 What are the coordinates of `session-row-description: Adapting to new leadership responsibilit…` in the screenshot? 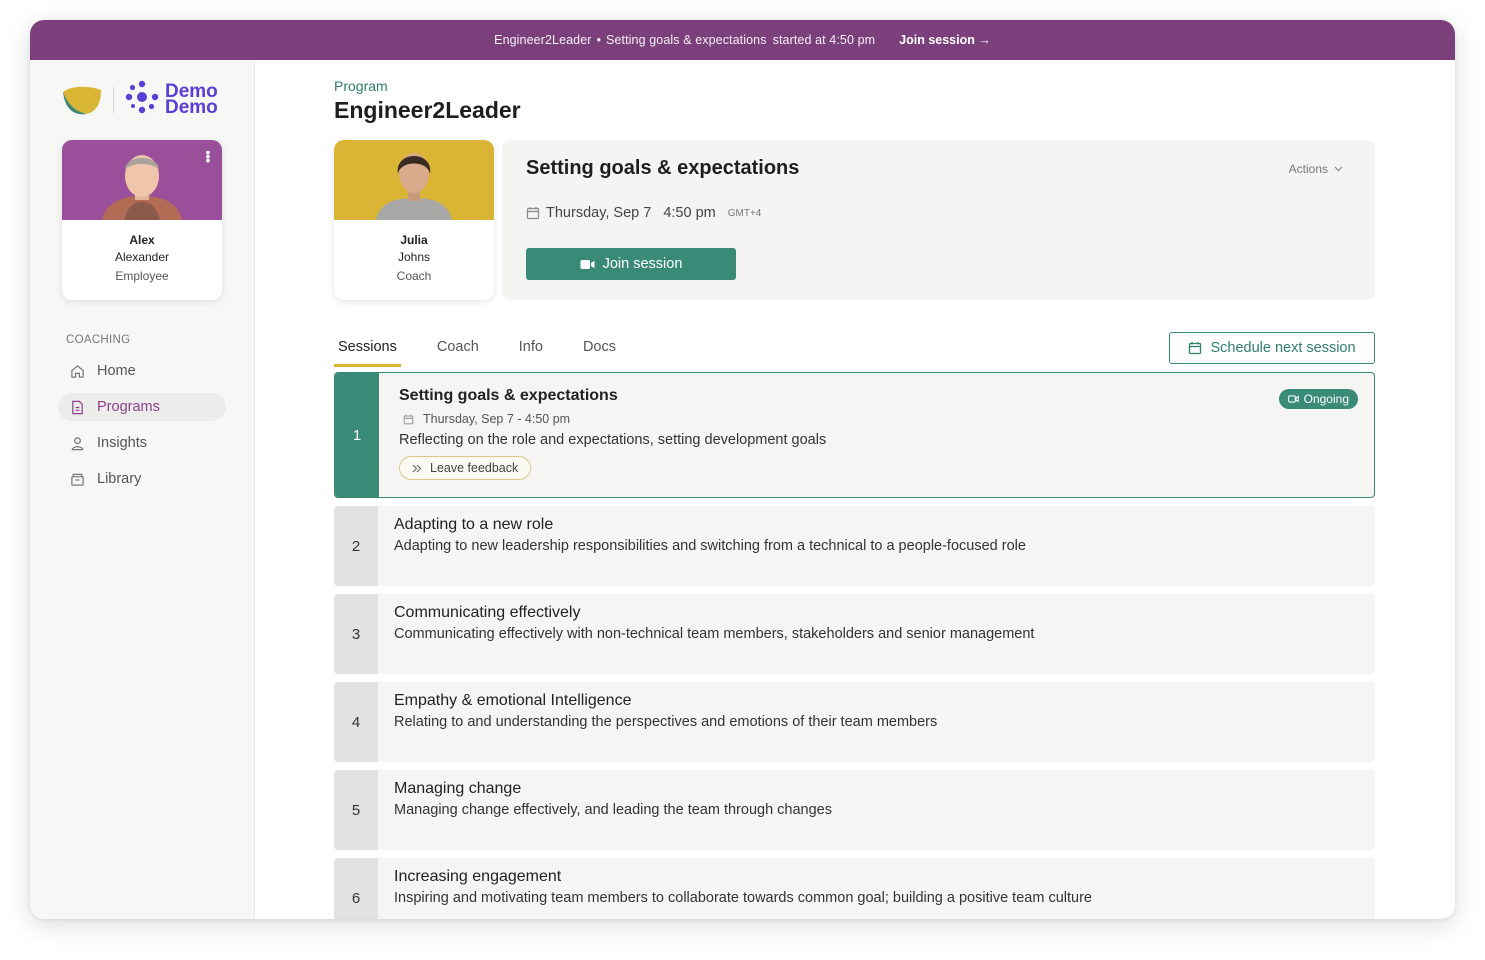 It's located at (710, 546).